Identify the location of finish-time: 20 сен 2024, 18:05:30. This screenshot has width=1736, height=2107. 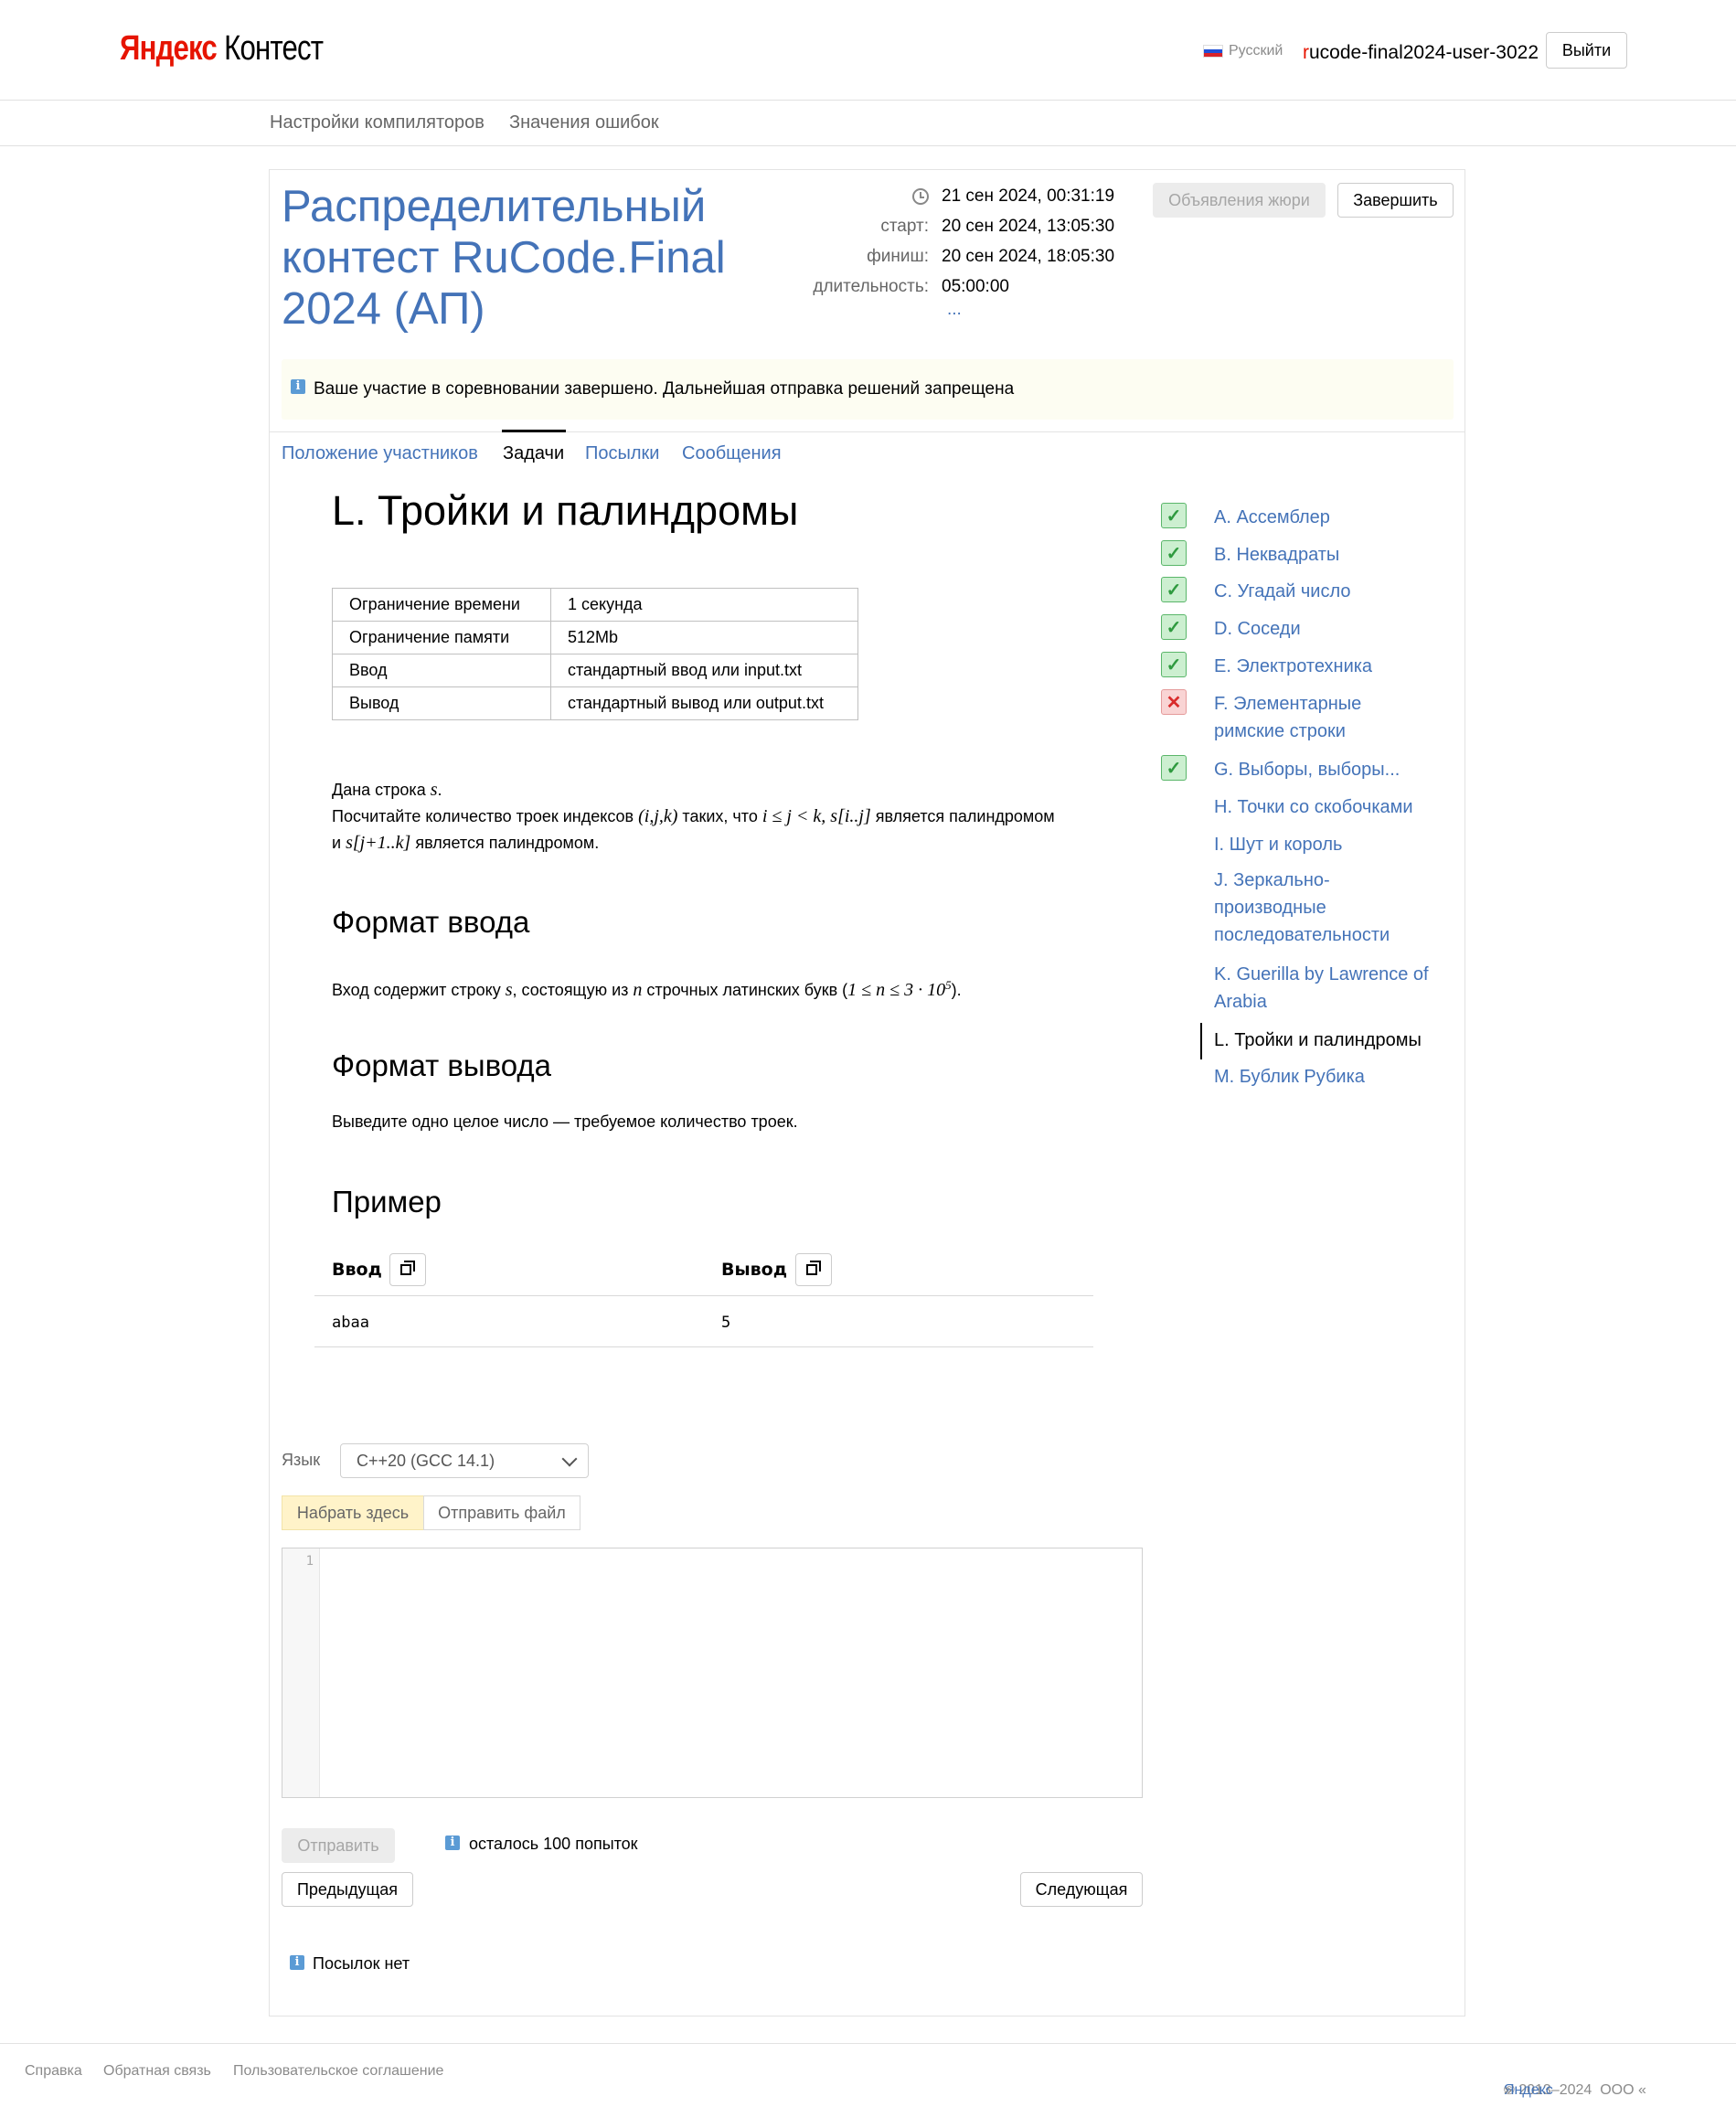
(1028, 256).